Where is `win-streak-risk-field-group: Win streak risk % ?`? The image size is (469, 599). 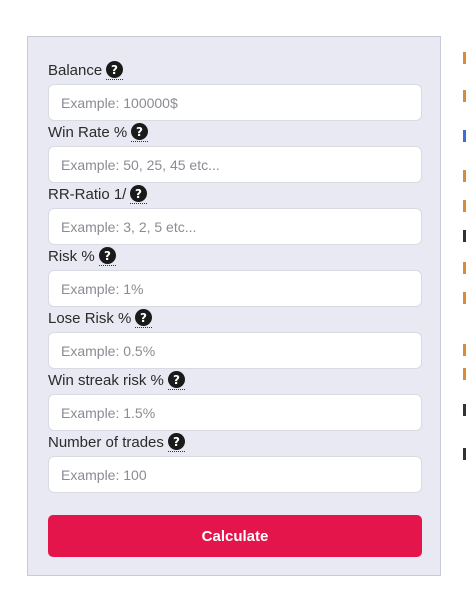 win-streak-risk-field-group: Win streak risk % ? is located at coordinates (235, 400).